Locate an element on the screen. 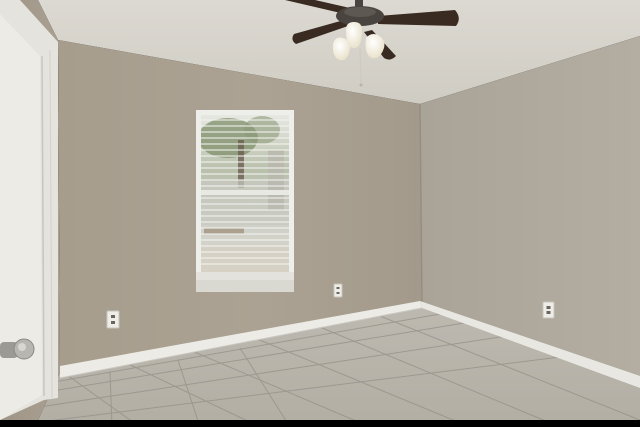 Image resolution: width=640 pixels, height=427 pixels. window is located at coordinates (245, 201).